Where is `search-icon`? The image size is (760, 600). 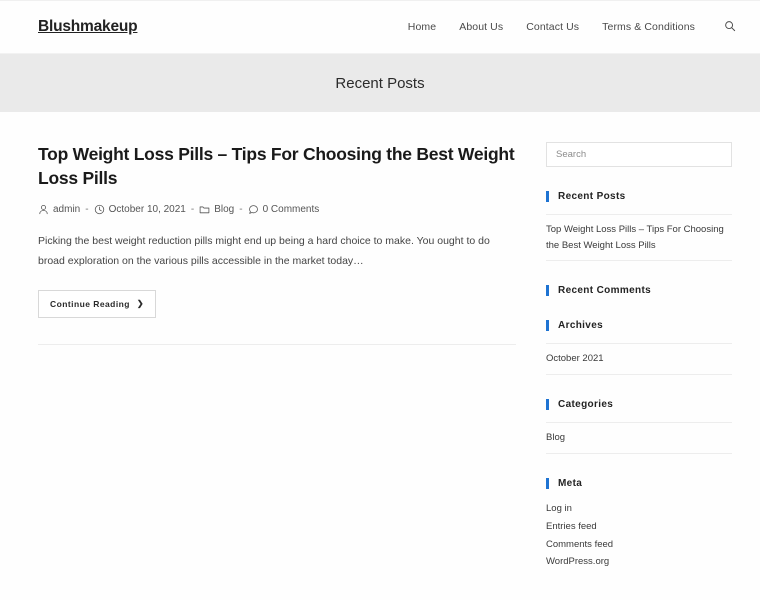 search-icon is located at coordinates (730, 27).